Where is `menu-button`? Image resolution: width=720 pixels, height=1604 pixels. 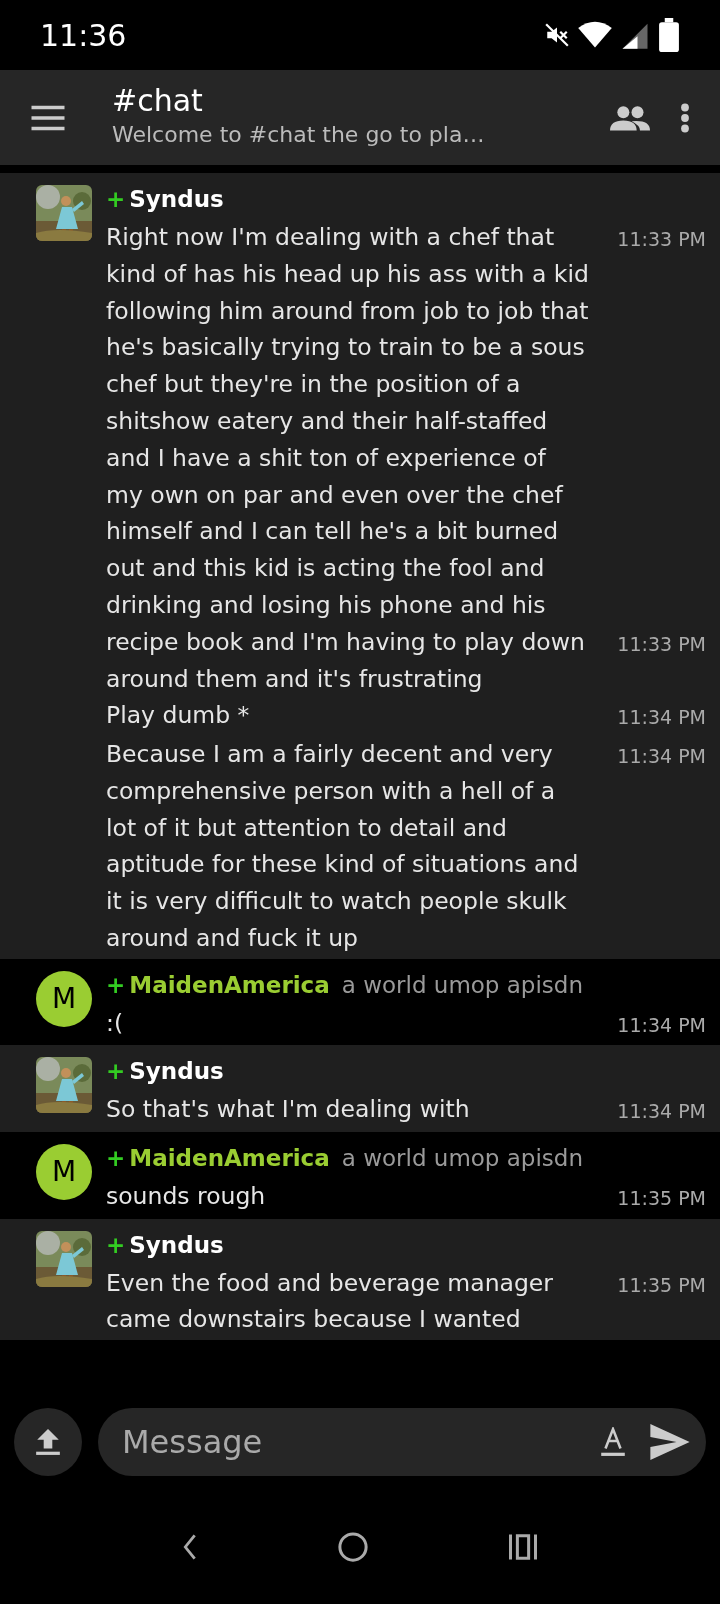 menu-button is located at coordinates (48, 117).